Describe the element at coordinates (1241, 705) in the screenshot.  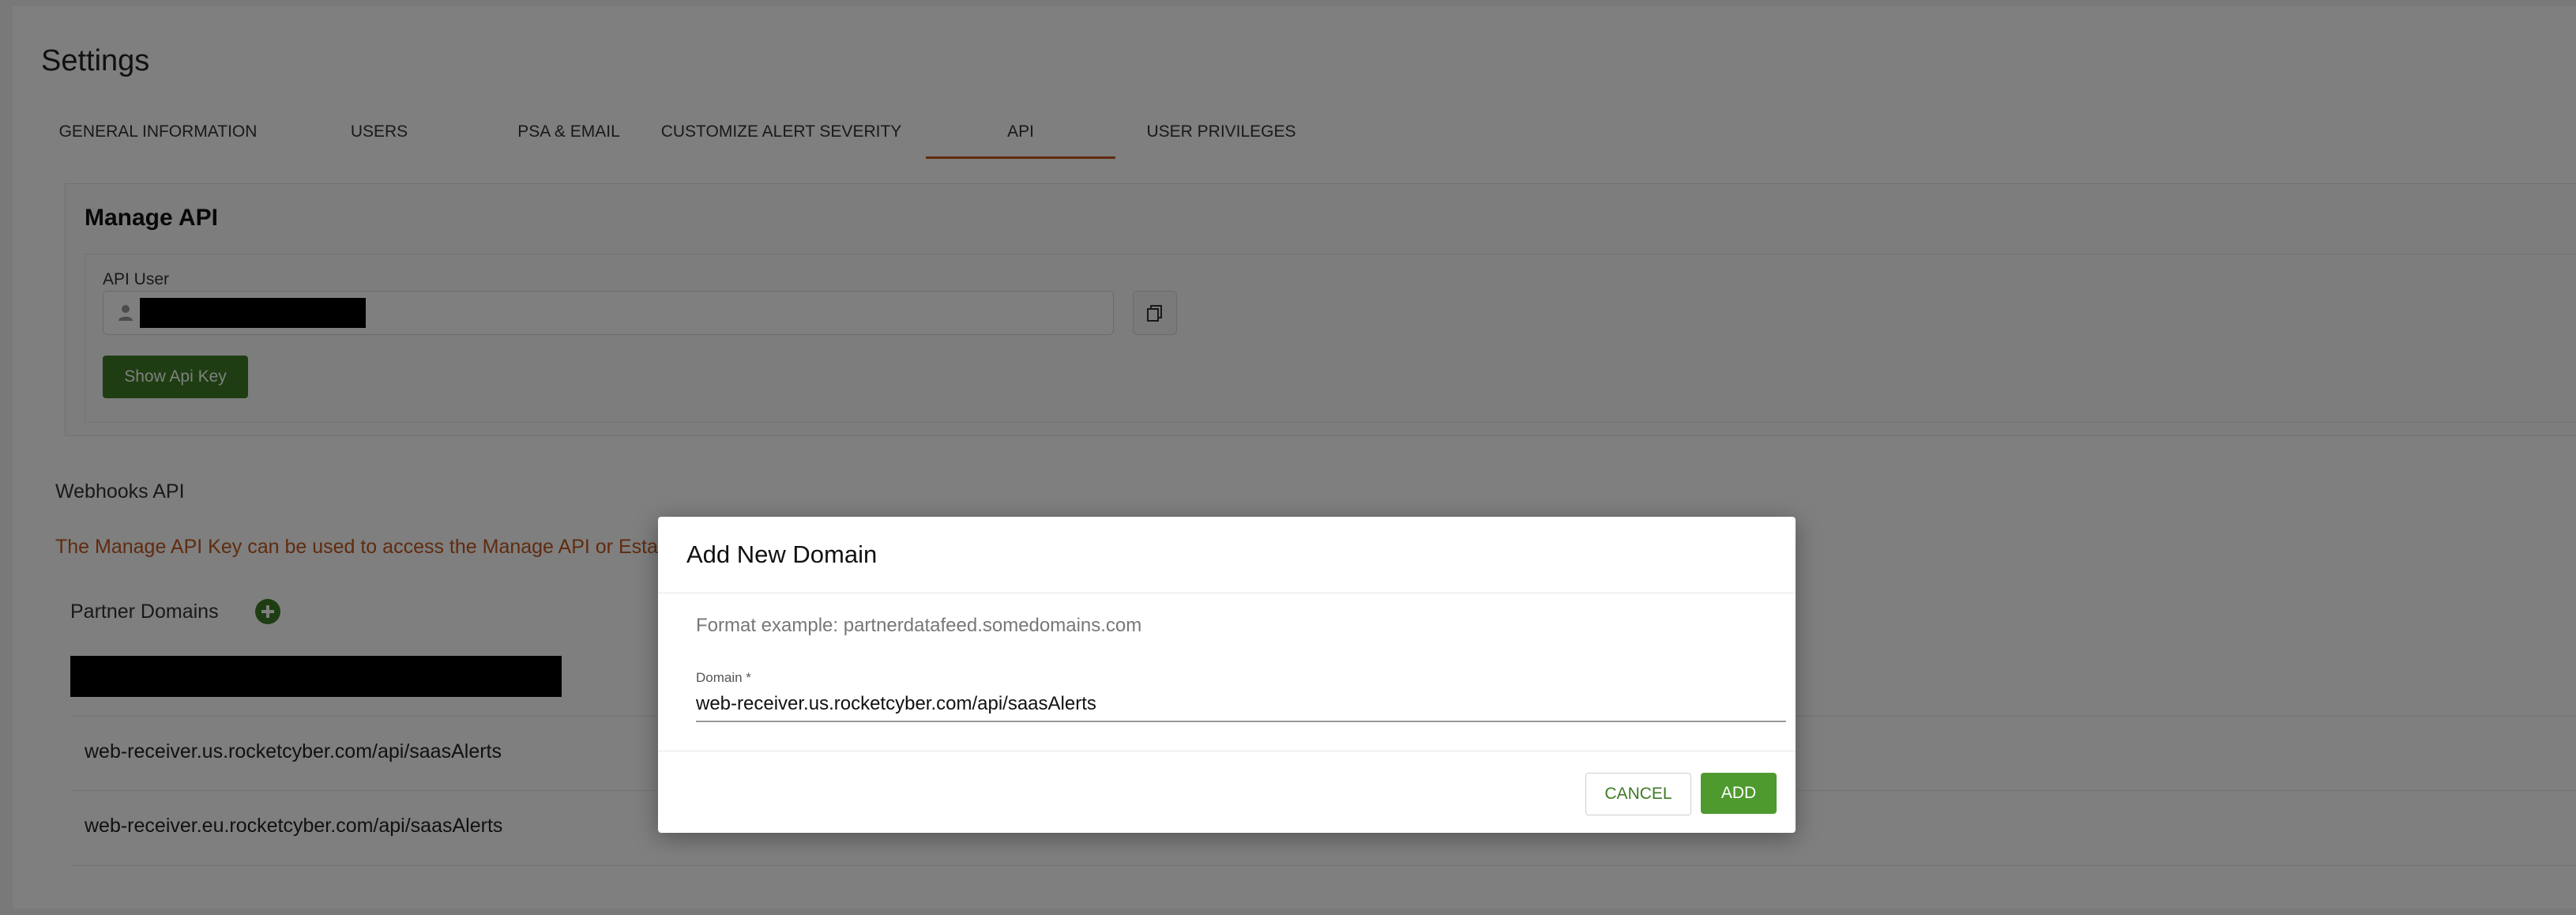
I see `domain-input` at that location.